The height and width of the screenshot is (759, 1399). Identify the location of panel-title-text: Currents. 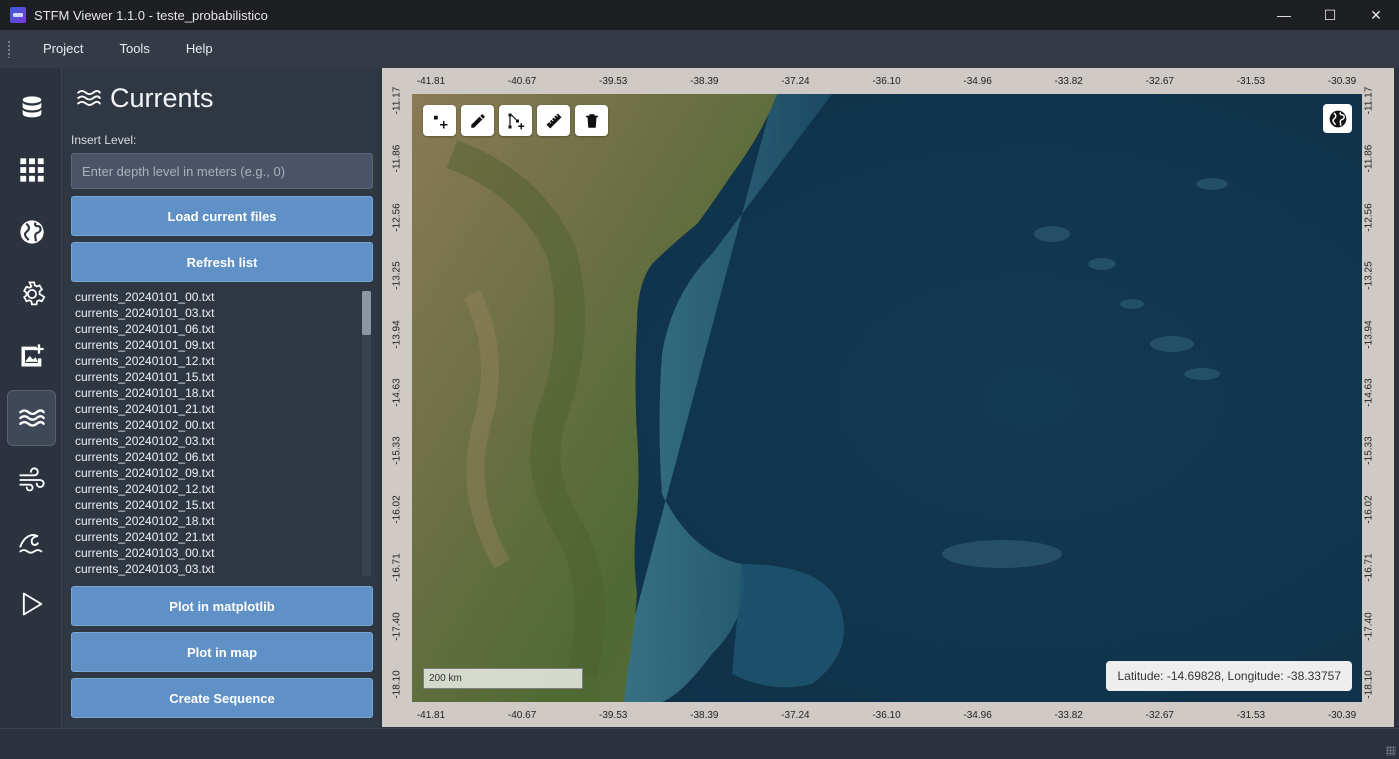
(162, 97).